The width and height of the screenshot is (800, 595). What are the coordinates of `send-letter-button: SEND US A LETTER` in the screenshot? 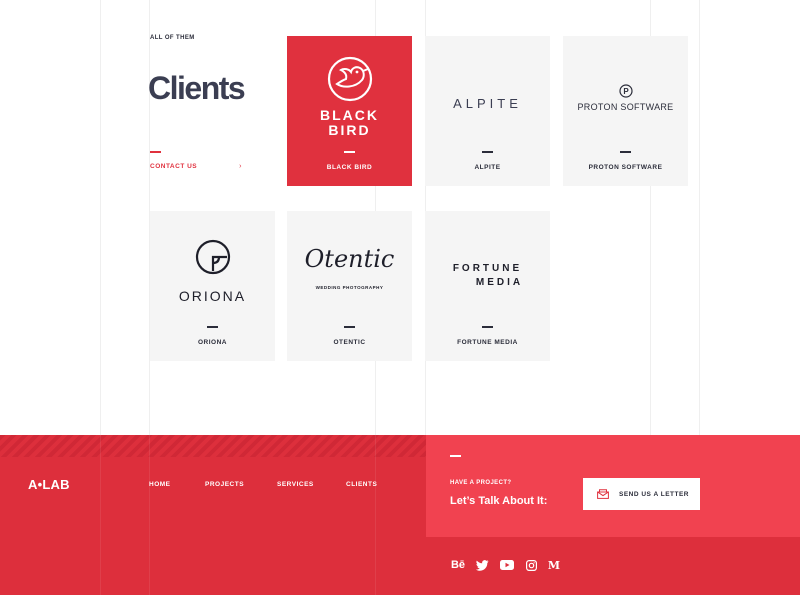 It's located at (641, 494).